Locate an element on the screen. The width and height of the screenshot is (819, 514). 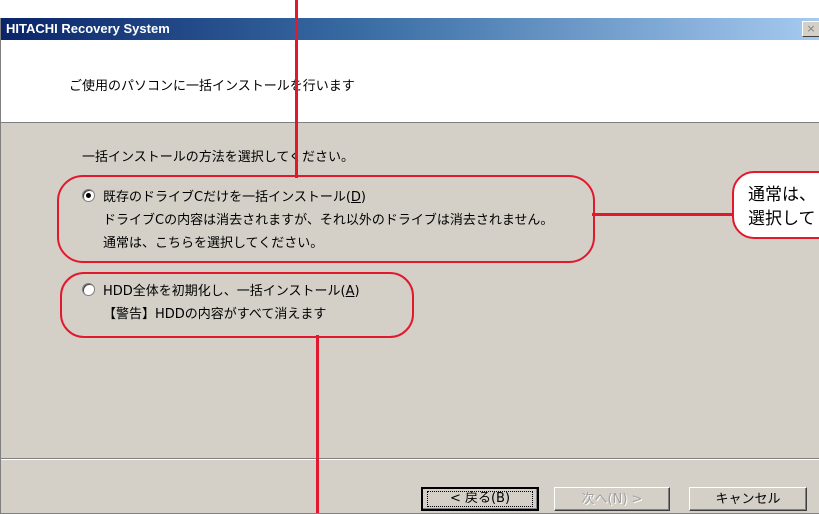
title-bar: HITACHI Recovery System × is located at coordinates (410, 29).